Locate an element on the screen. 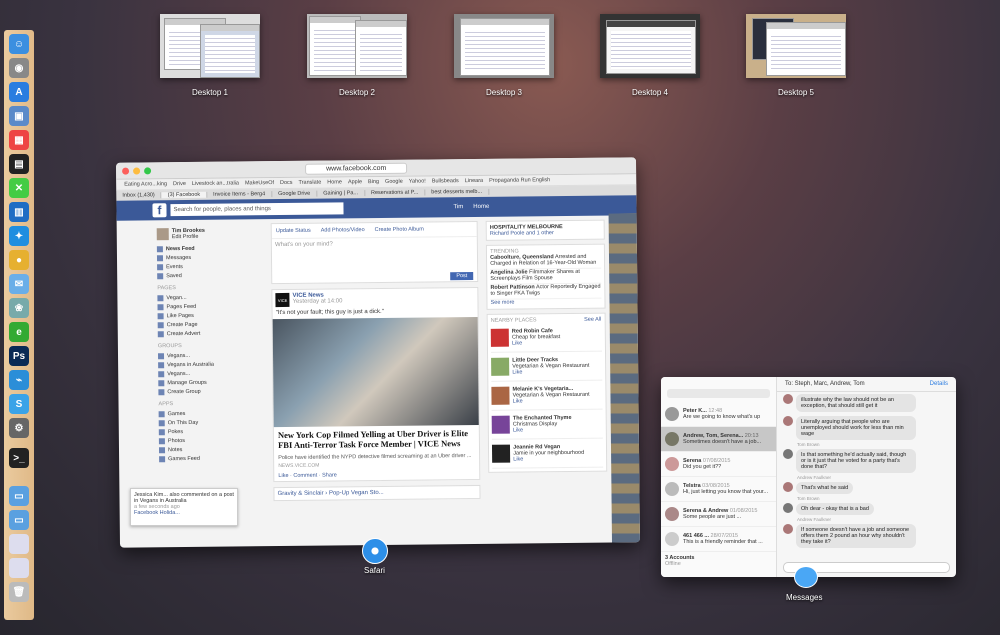  downloads-folder-icon: ▭ is located at coordinates (19, 520).